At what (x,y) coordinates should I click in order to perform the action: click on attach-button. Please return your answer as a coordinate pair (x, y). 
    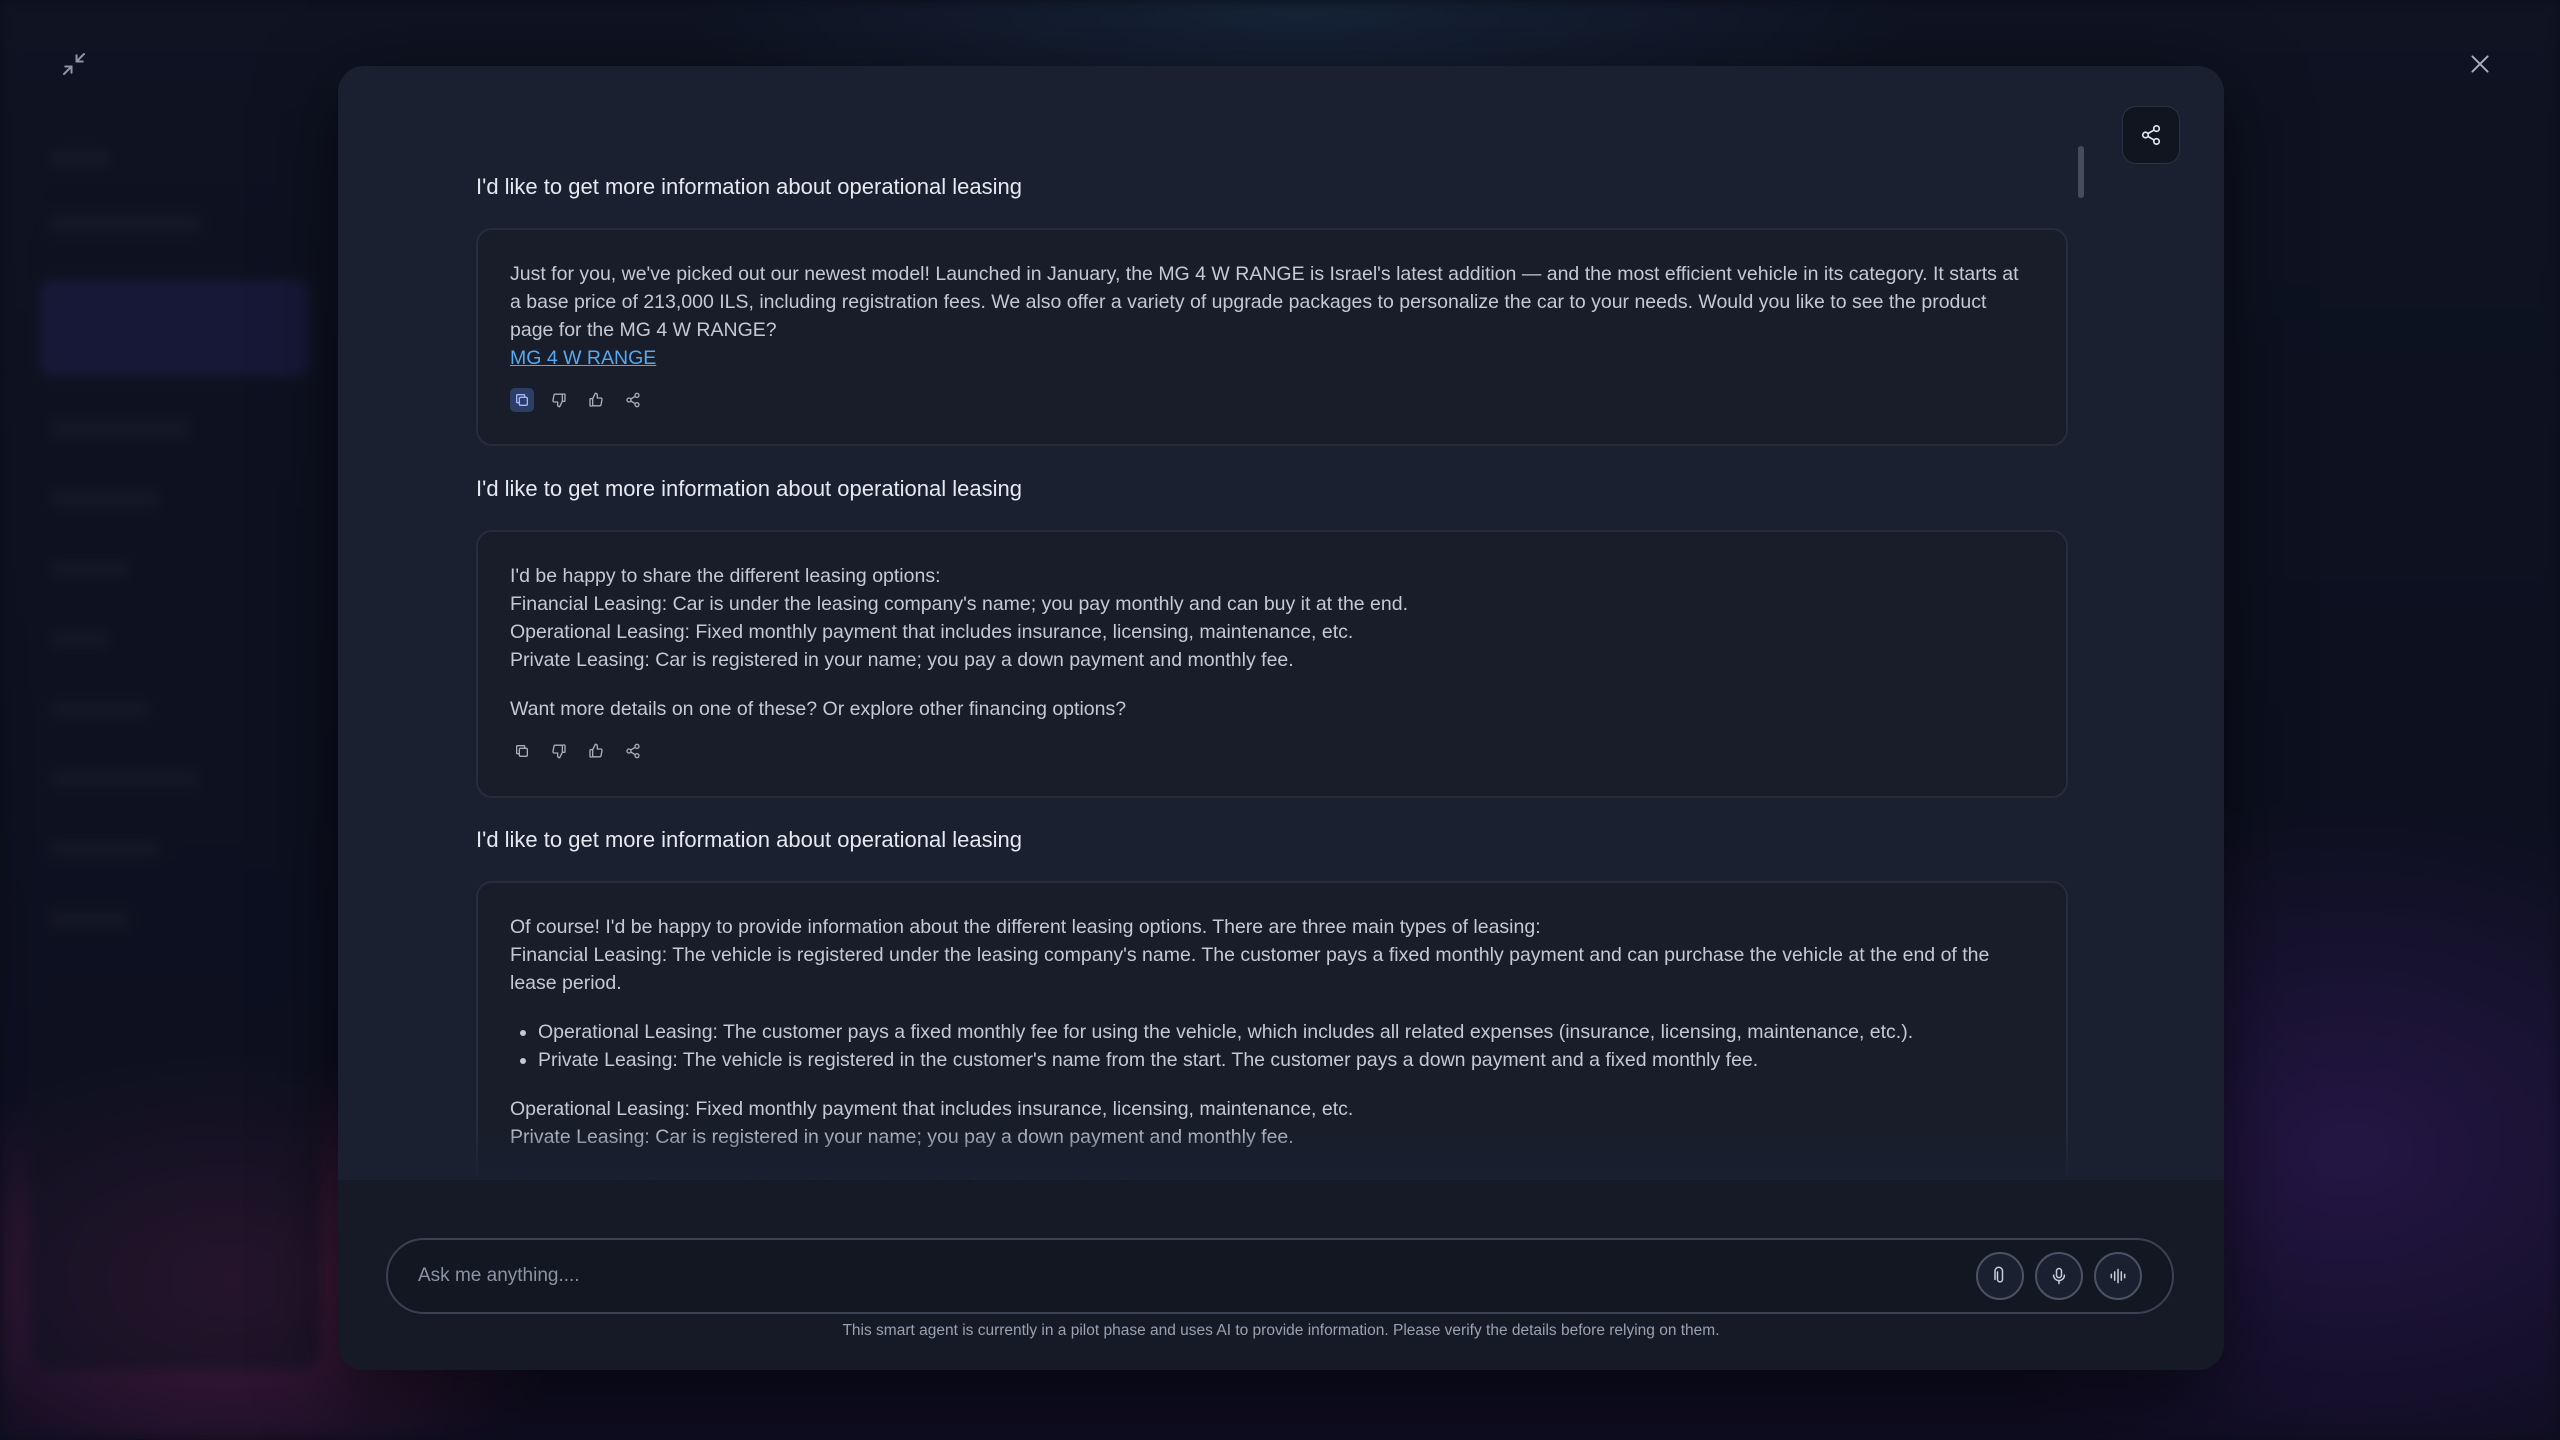
    Looking at the image, I should click on (2000, 1276).